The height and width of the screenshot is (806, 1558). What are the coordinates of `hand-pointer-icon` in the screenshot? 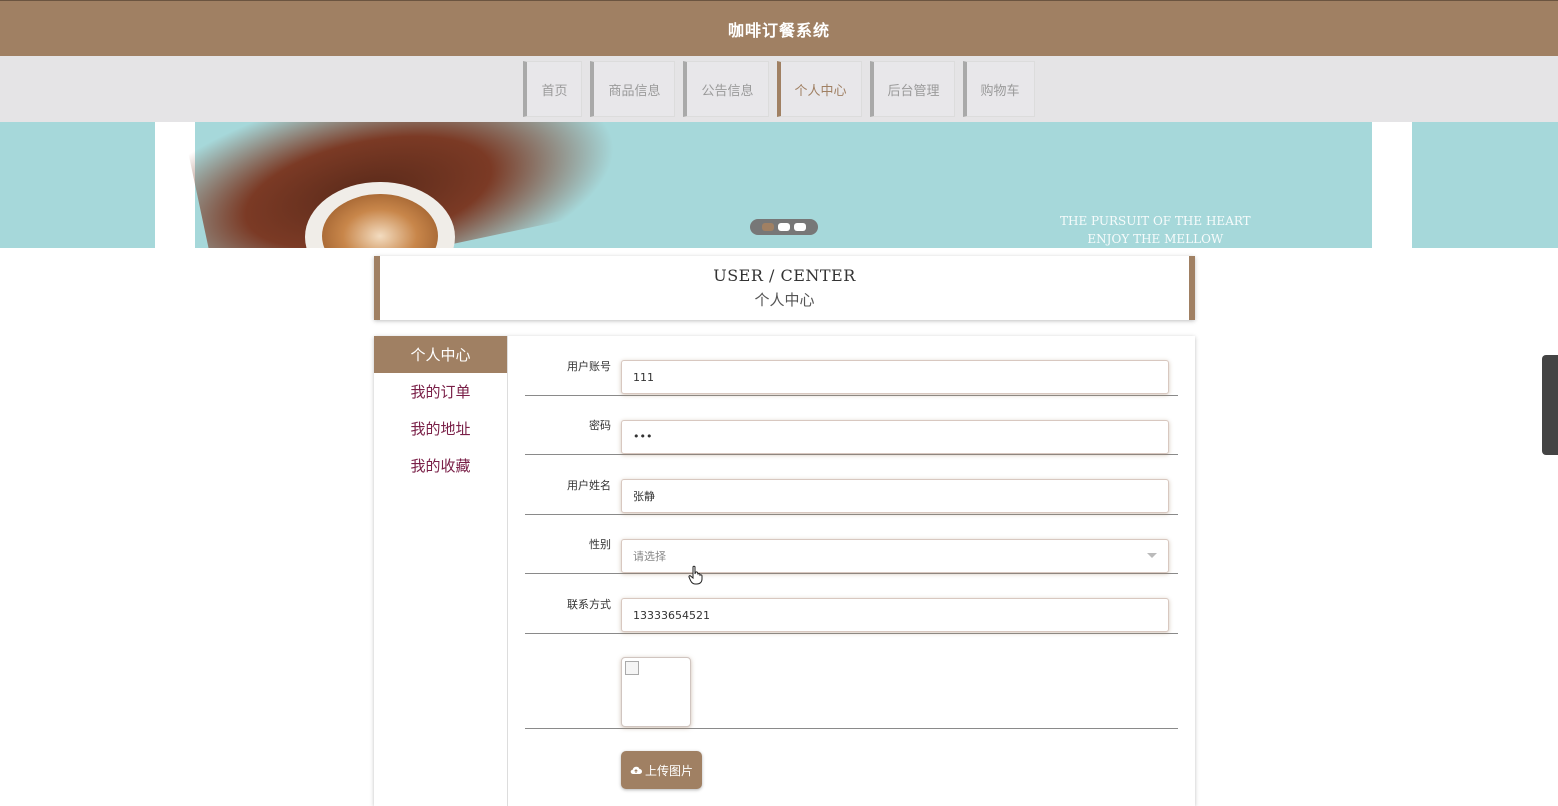 It's located at (695, 575).